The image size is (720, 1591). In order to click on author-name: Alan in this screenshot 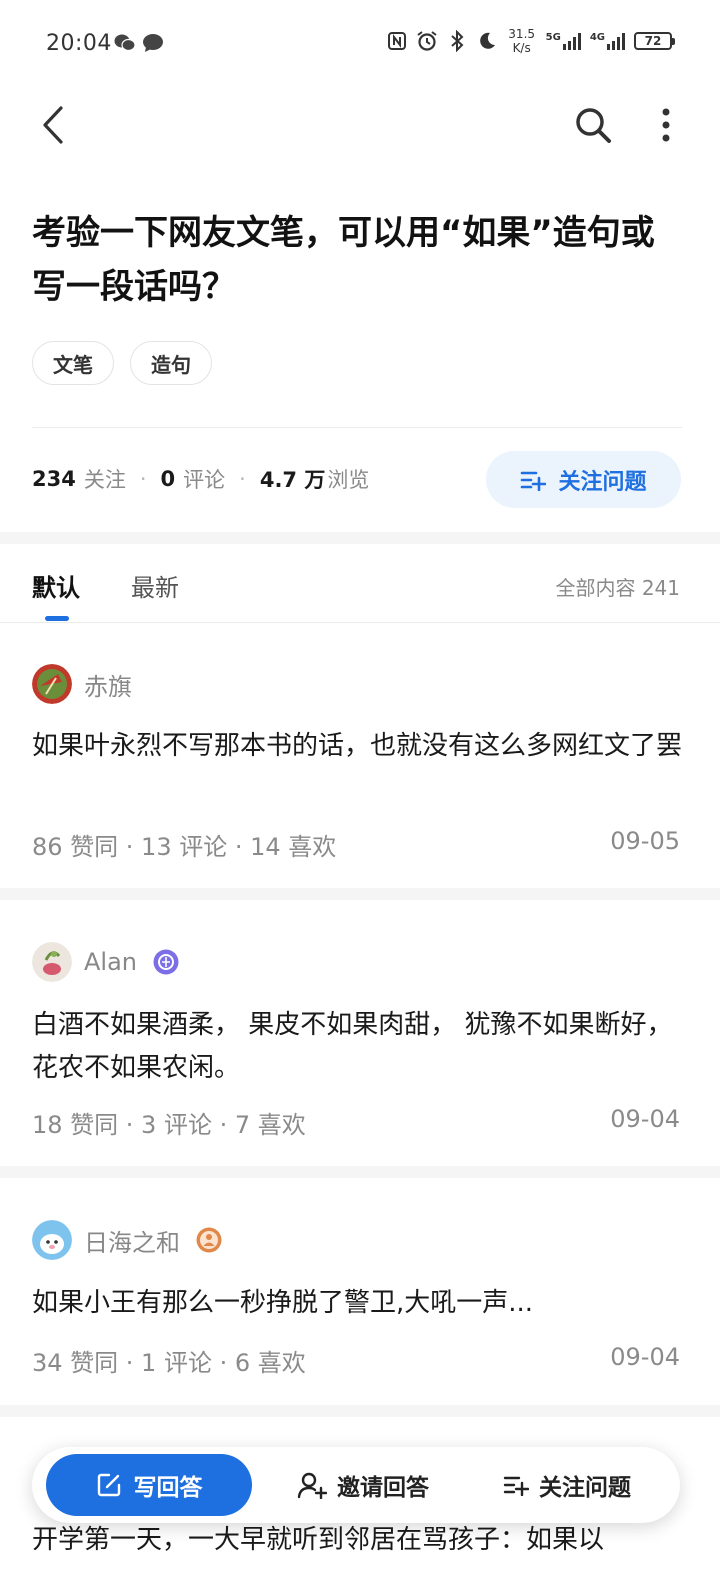, I will do `click(110, 962)`.